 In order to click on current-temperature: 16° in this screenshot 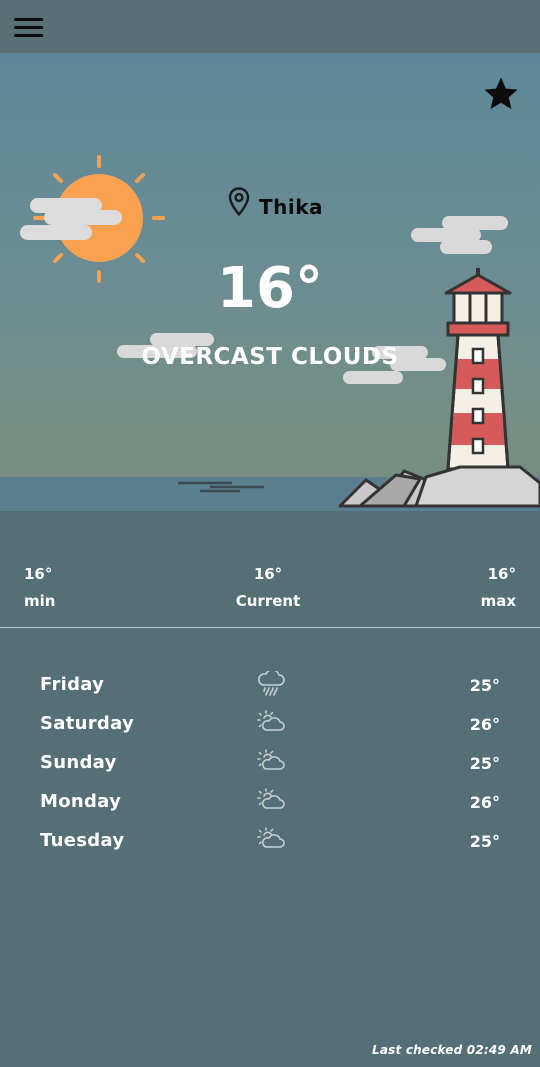, I will do `click(270, 288)`.